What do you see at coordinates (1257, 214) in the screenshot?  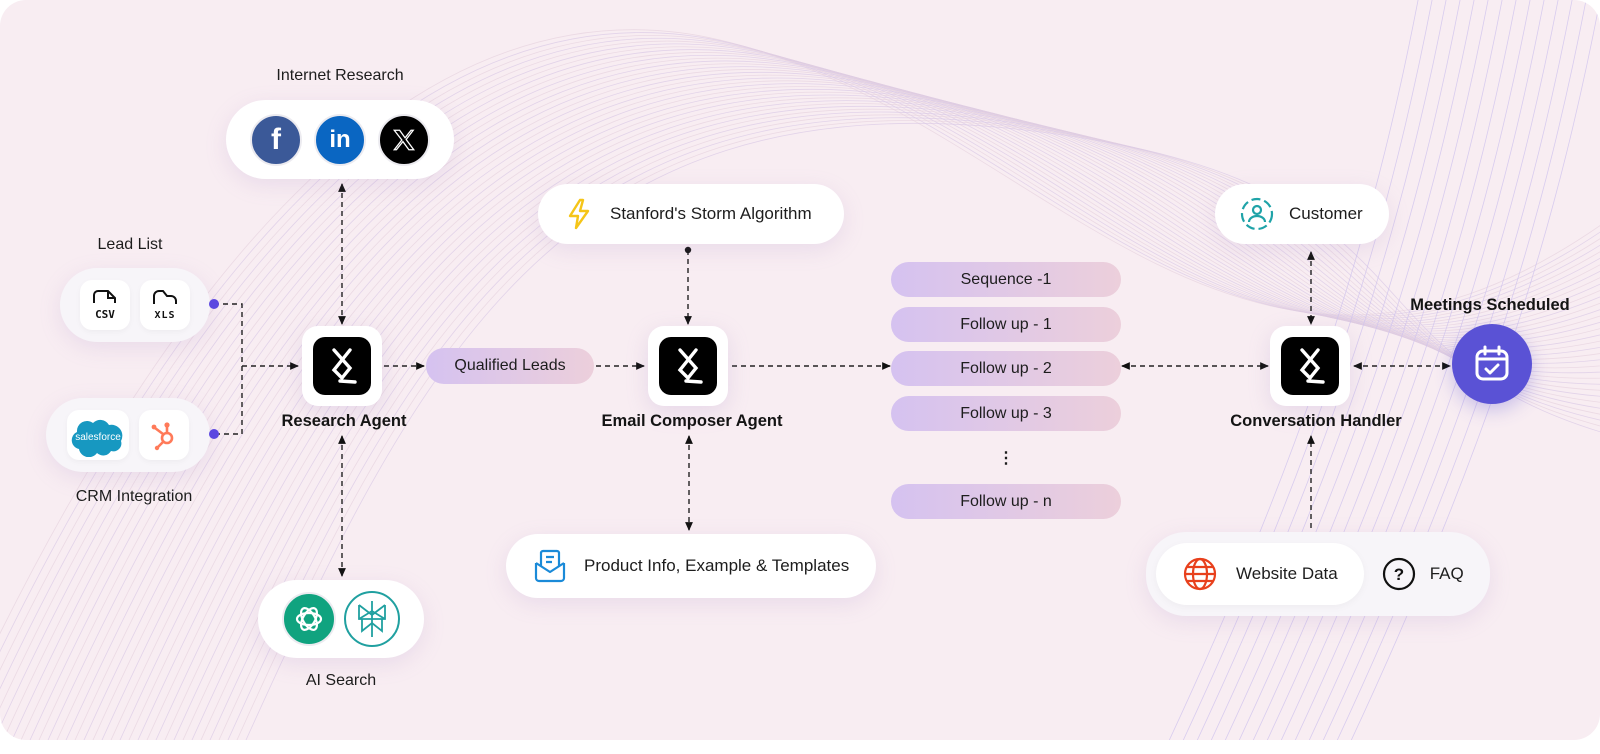 I see `user-circle-icon` at bounding box center [1257, 214].